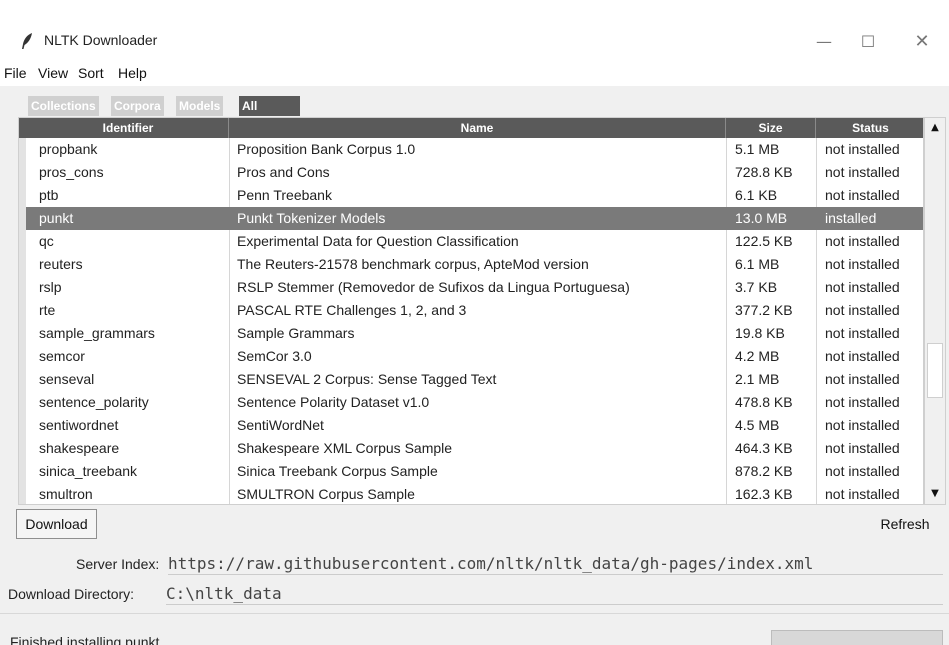  Describe the element at coordinates (935, 494) in the screenshot. I see `triangle-down-icon: ▼` at that location.